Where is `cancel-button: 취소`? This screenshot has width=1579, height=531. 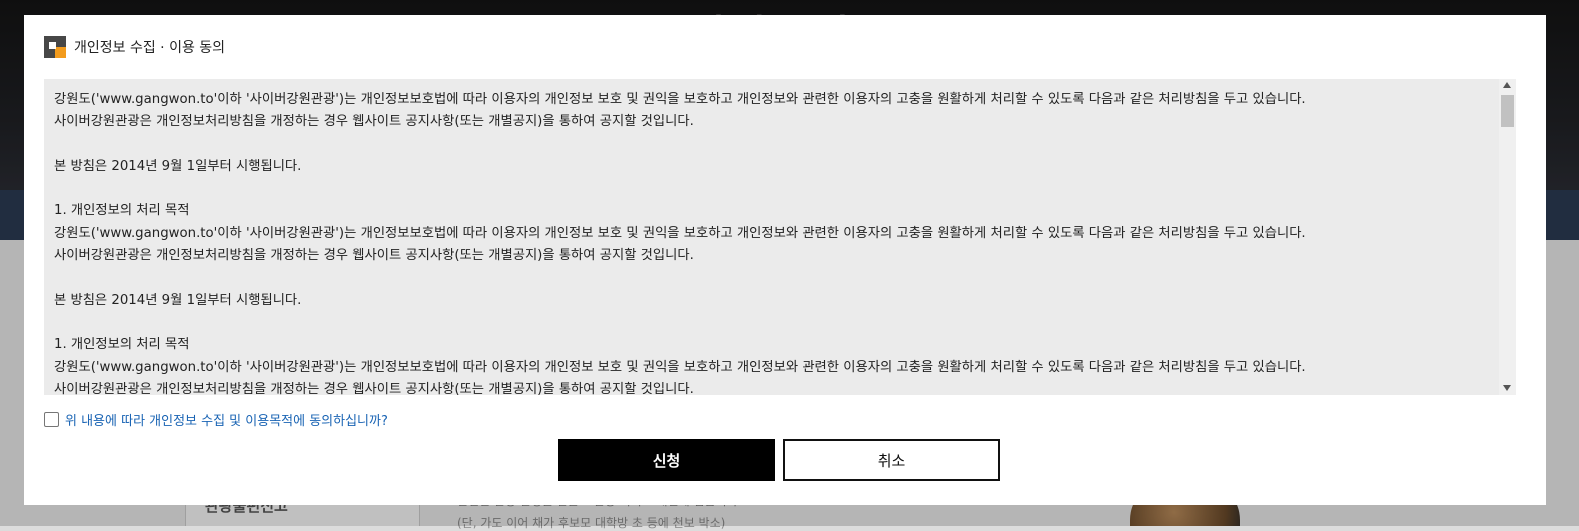
cancel-button: 취소 is located at coordinates (891, 460).